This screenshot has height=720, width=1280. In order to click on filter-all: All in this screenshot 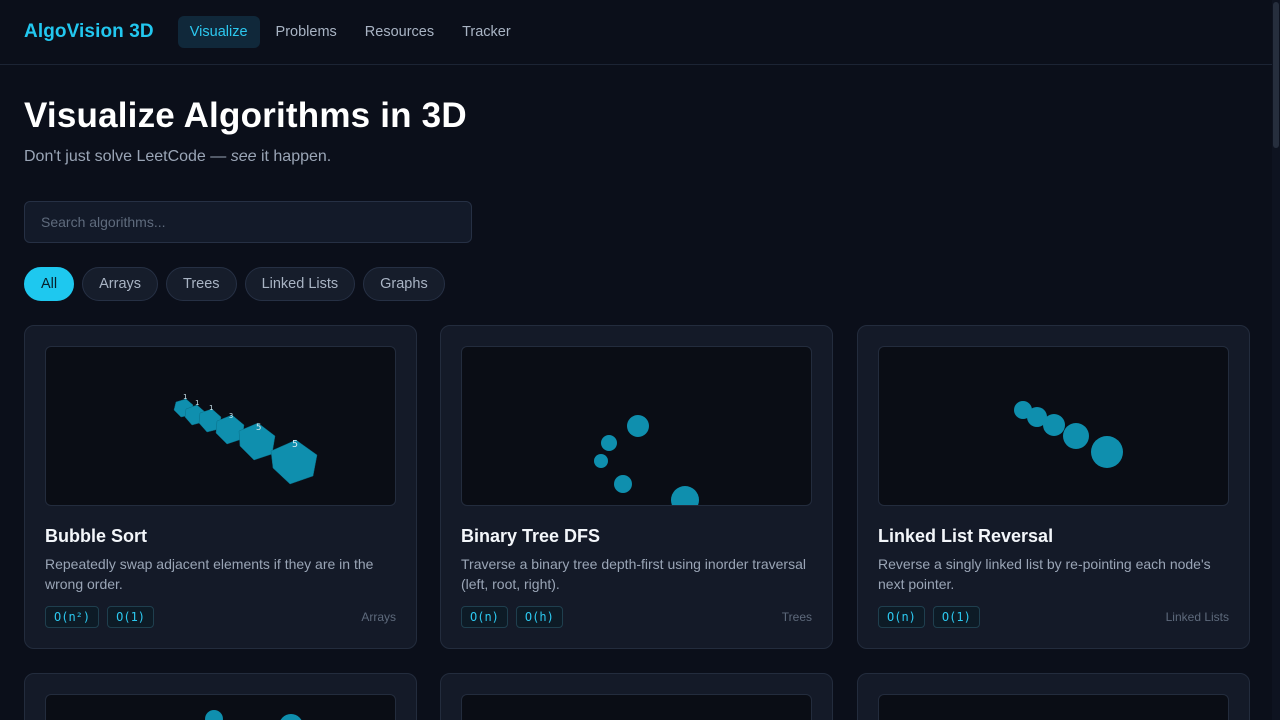, I will do `click(49, 284)`.